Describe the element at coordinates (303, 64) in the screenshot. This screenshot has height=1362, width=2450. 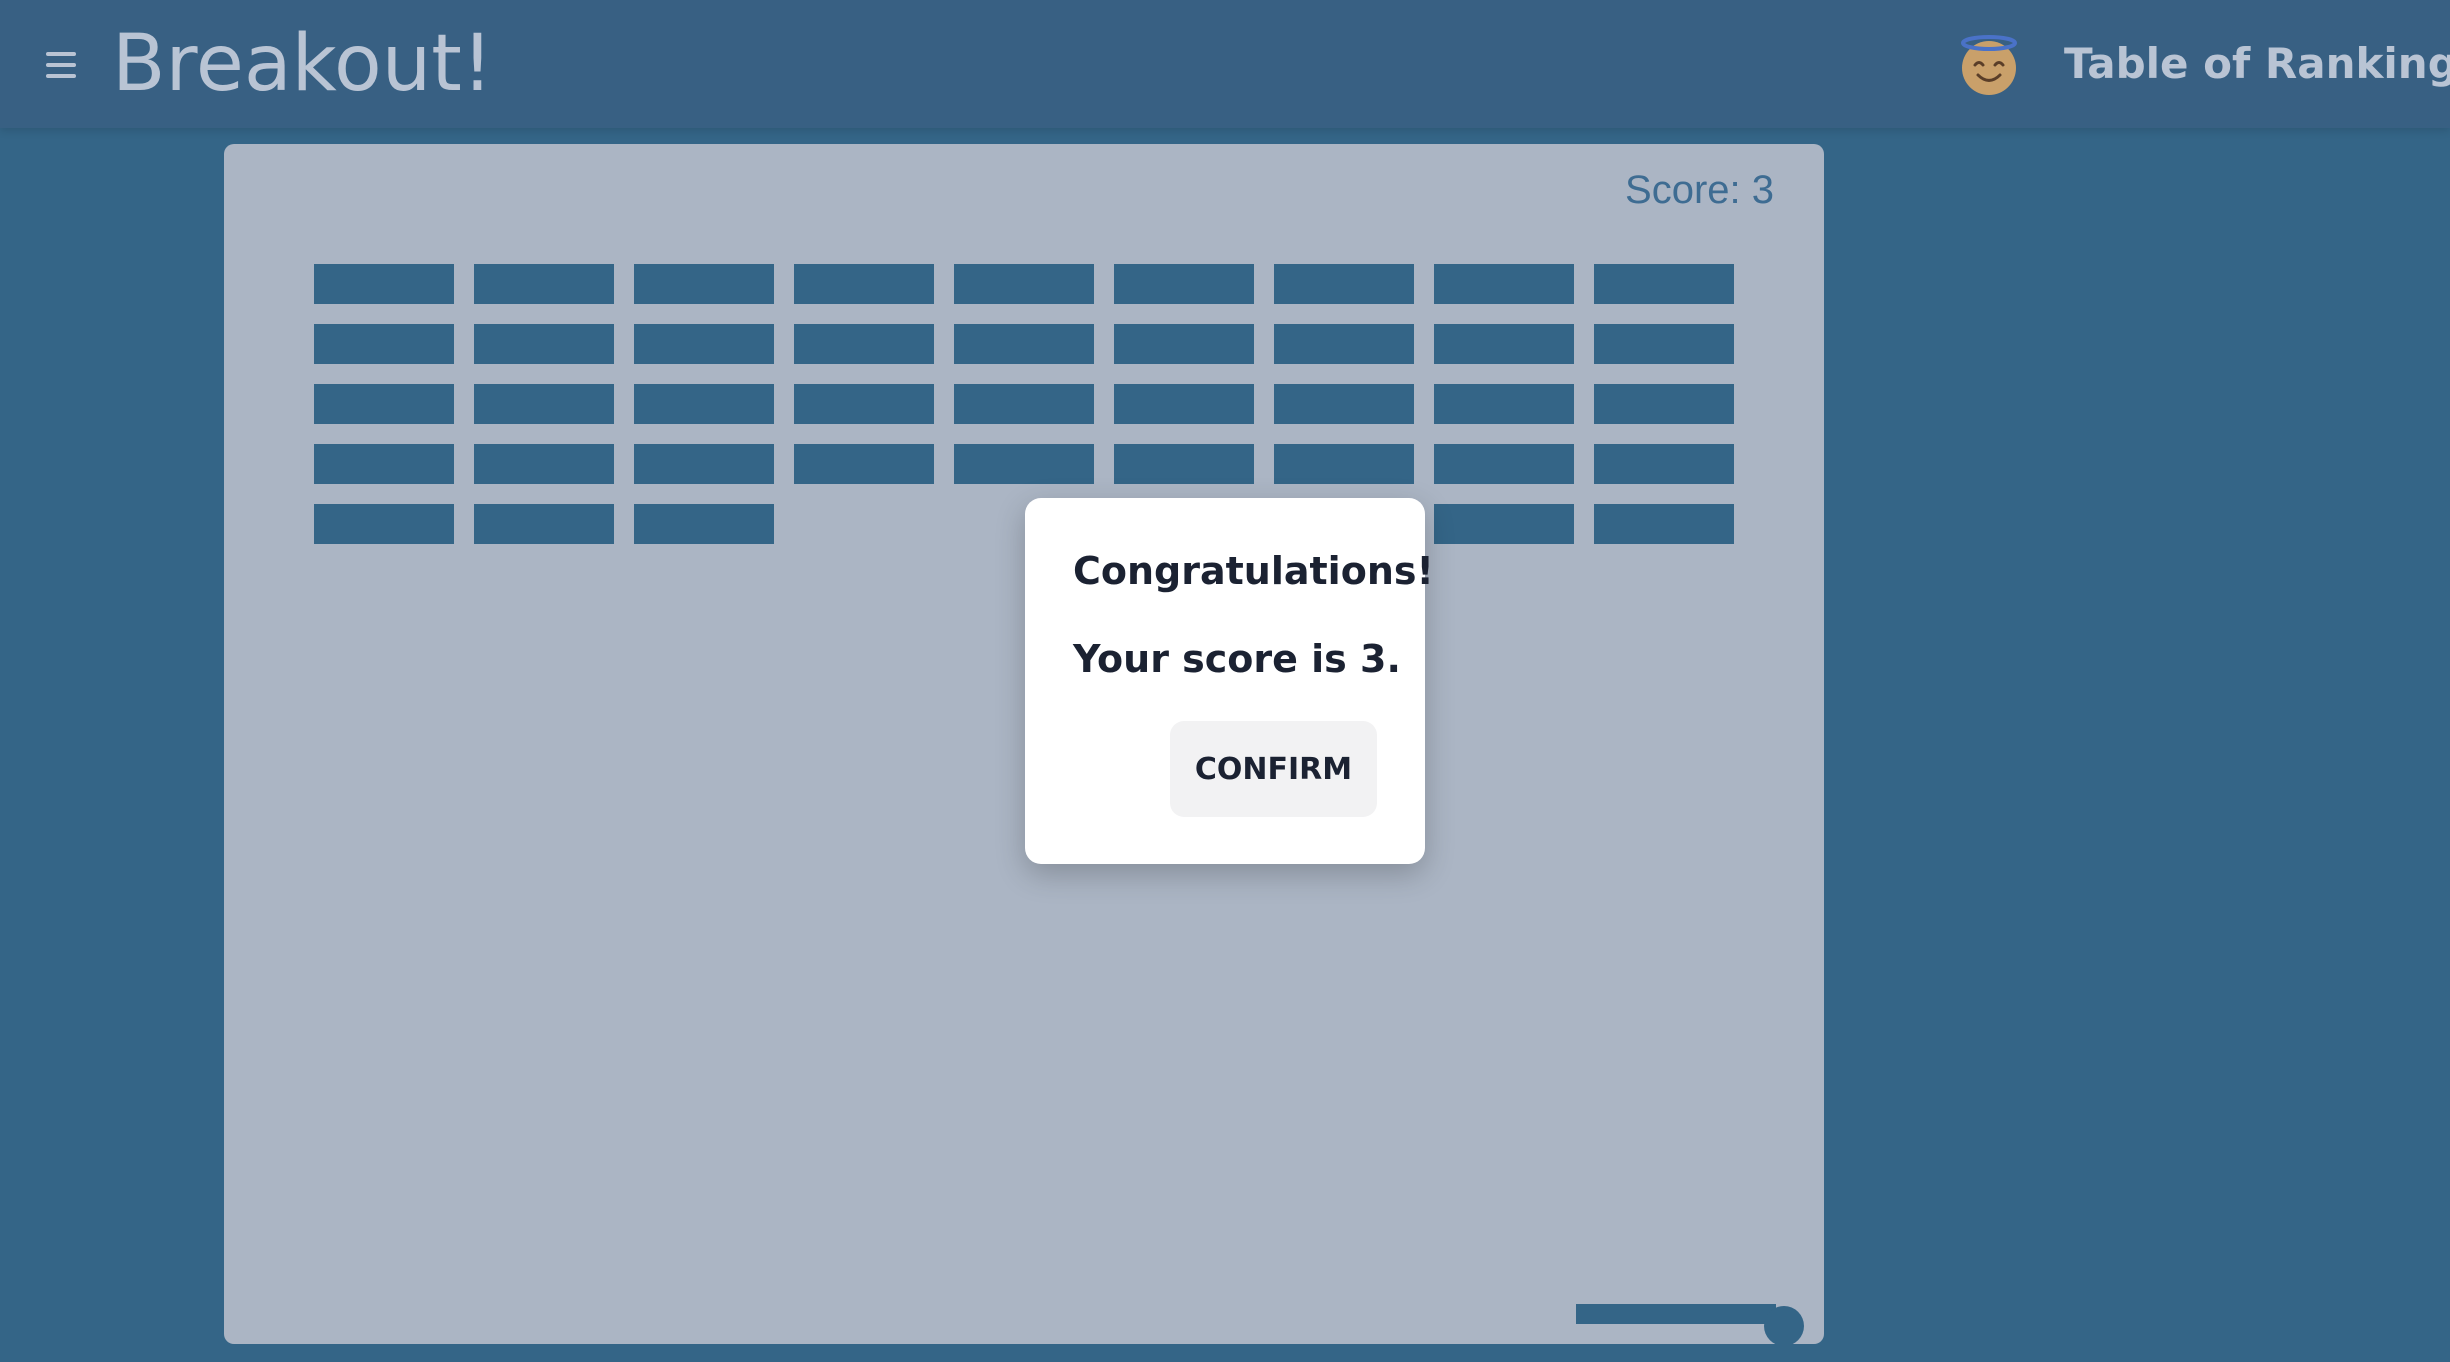
I see `app-title: Breakout!` at that location.